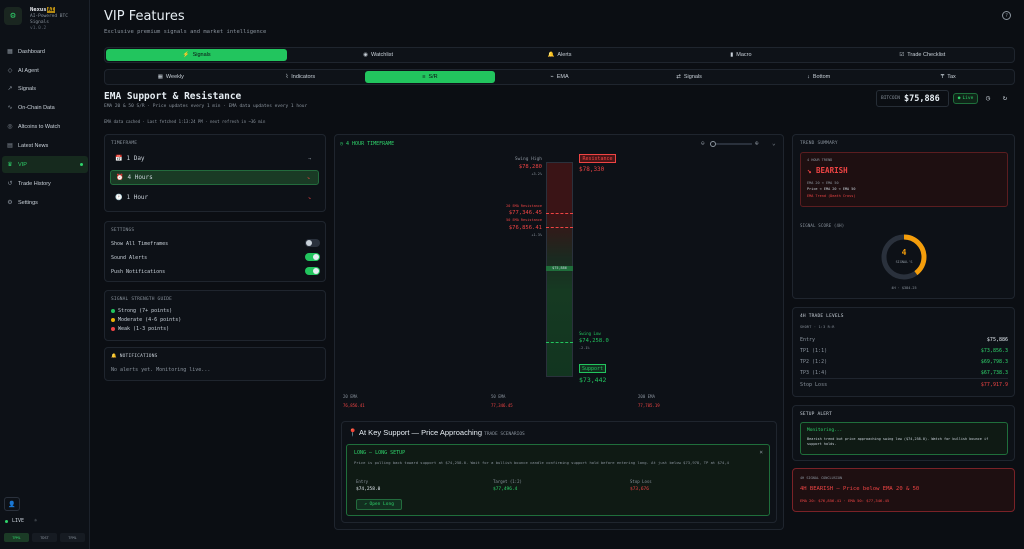 This screenshot has height=549, width=1024. What do you see at coordinates (860, 489) in the screenshot?
I see `conclusion-value: 4H BEARISH — Price below EMA 20 & 50` at bounding box center [860, 489].